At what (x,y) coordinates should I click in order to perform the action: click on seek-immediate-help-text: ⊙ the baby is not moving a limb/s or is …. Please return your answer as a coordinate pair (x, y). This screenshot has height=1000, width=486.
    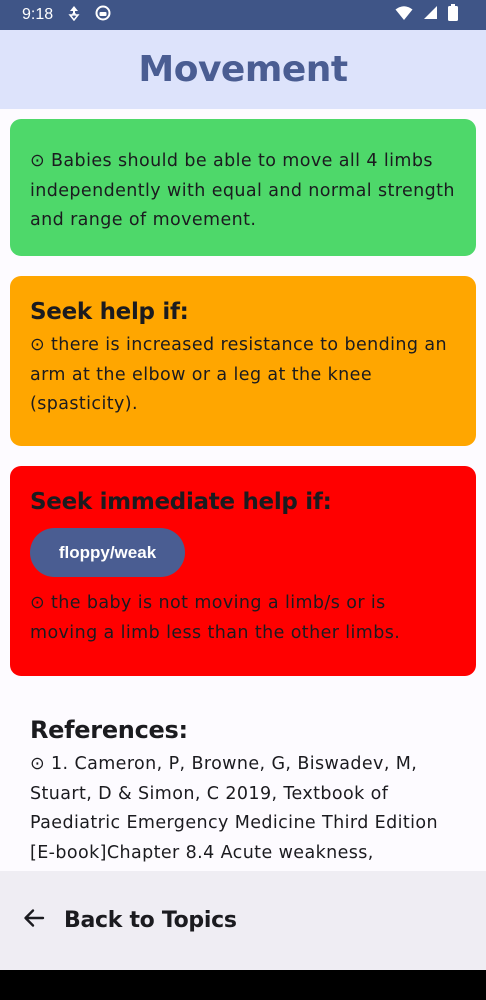
    Looking at the image, I should click on (215, 618).